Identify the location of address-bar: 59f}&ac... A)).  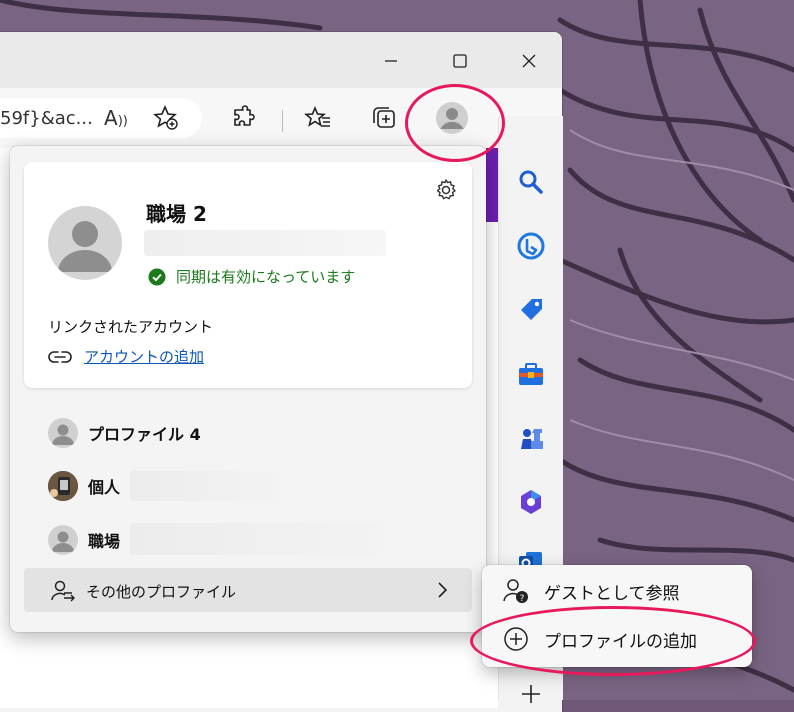
(101, 118).